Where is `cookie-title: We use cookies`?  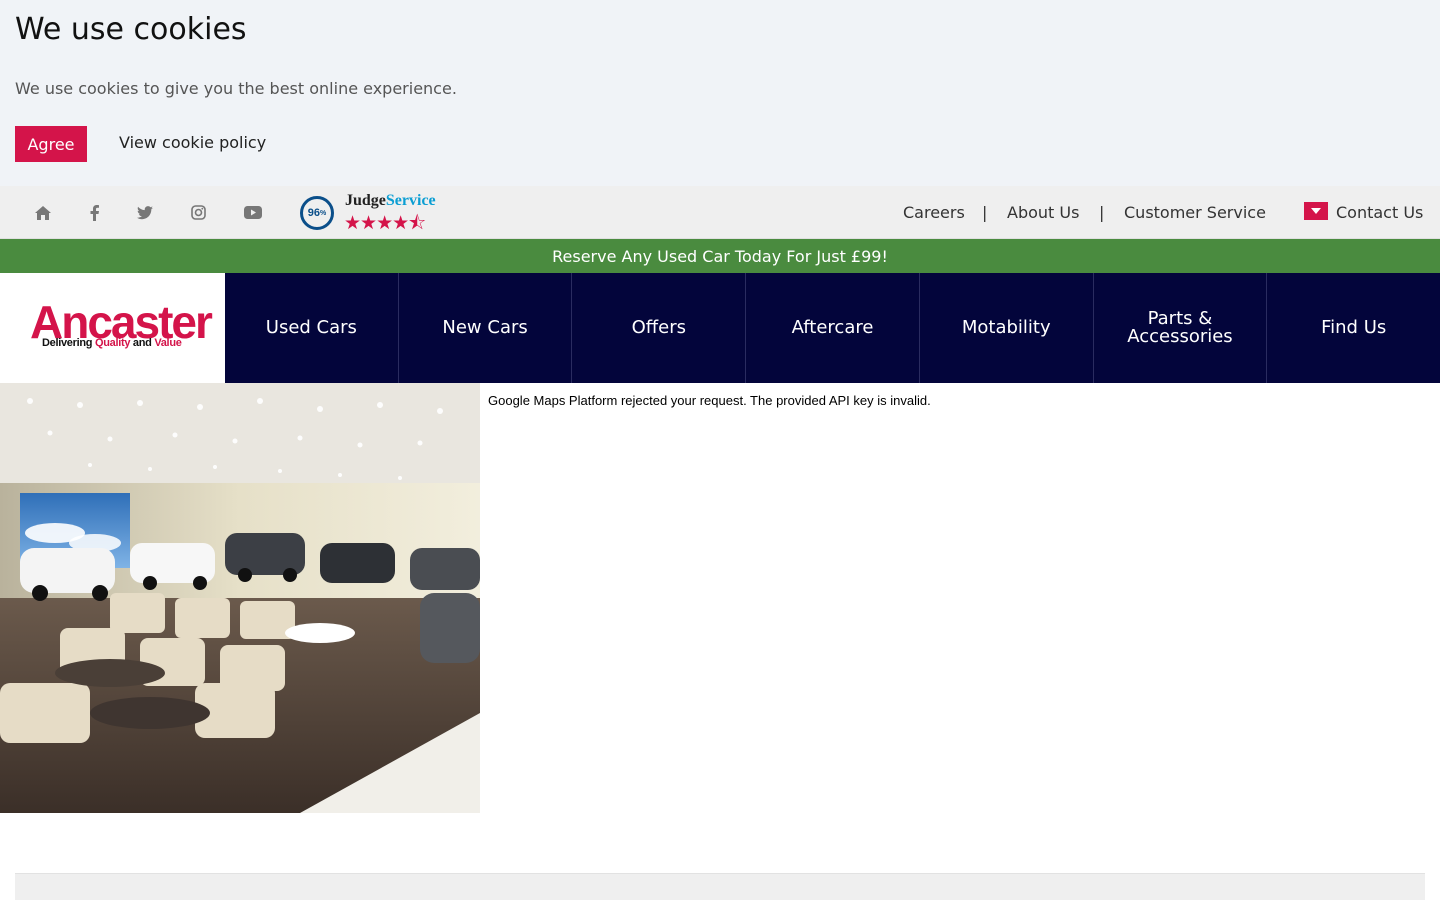 cookie-title: We use cookies is located at coordinates (131, 29).